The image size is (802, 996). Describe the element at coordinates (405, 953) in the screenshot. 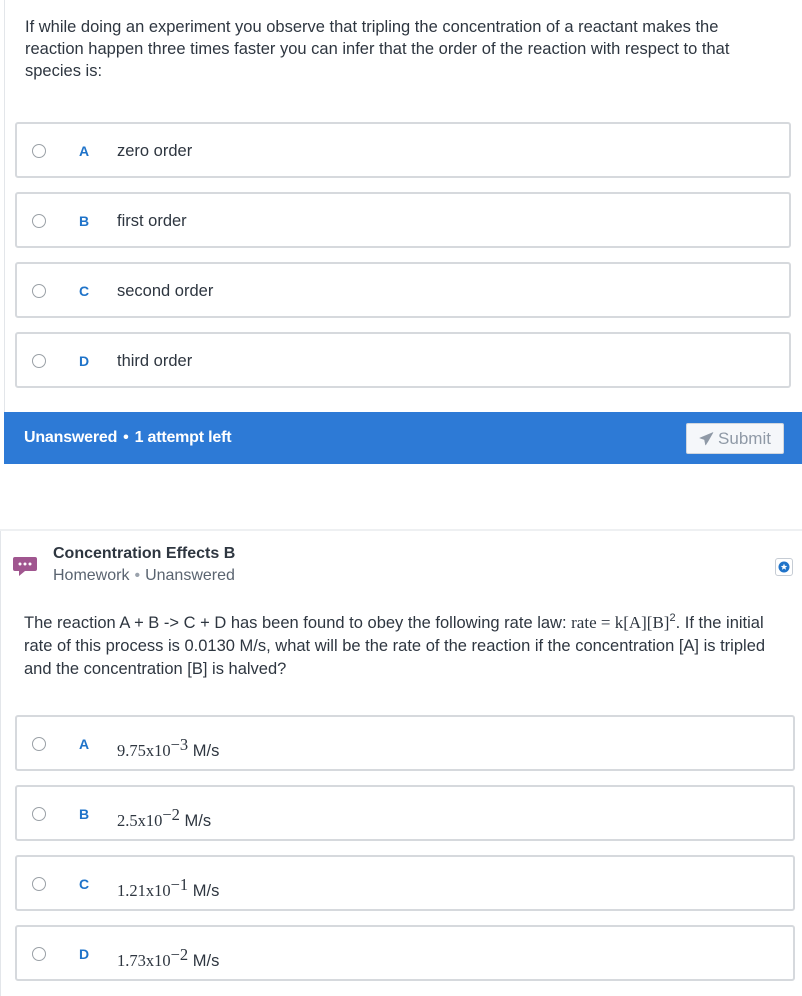

I see `q2-option-d: D 1.73x10−2 M/s` at that location.